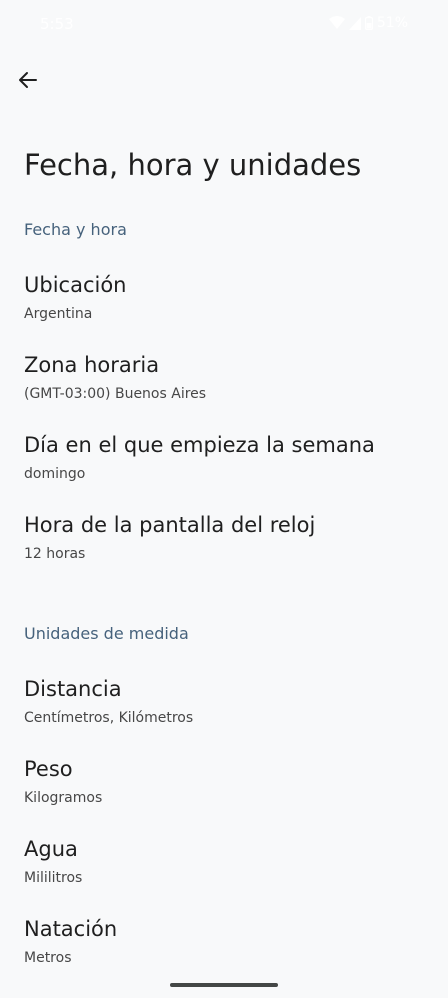 Image resolution: width=448 pixels, height=998 pixels. What do you see at coordinates (193, 165) in the screenshot?
I see `page-title: Fecha, hora y unidades` at bounding box center [193, 165].